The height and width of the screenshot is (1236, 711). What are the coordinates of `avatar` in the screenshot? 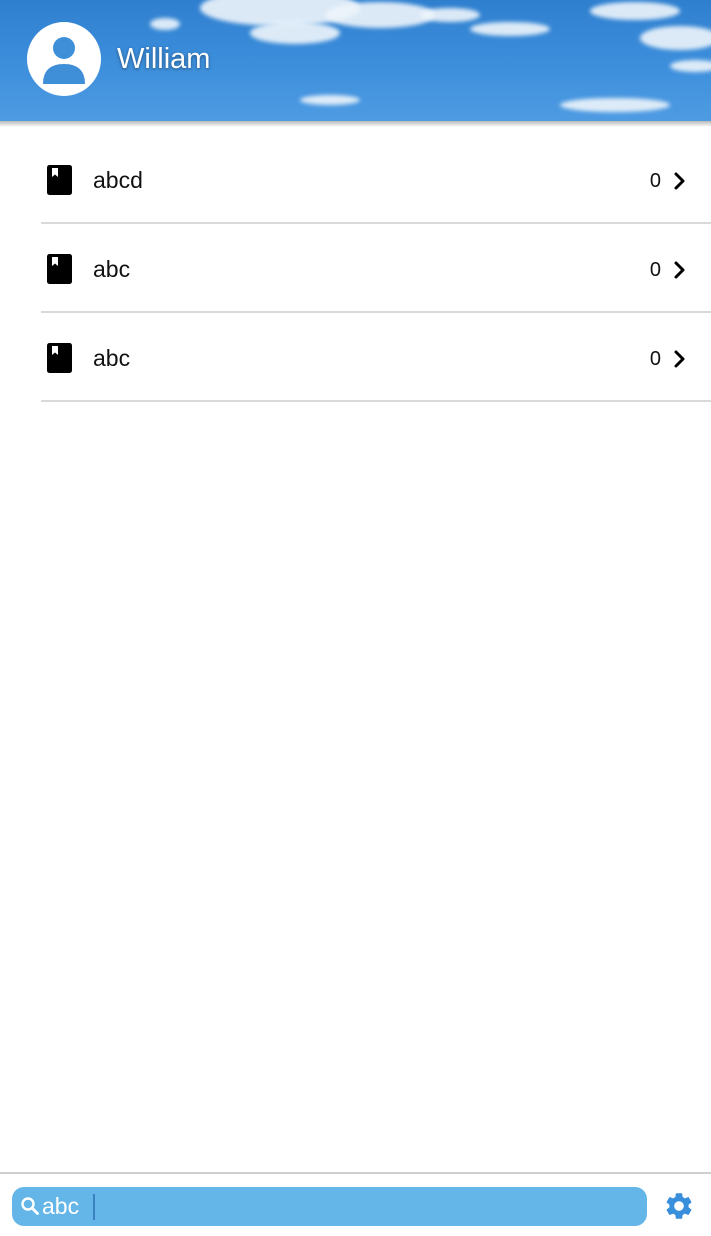 It's located at (64, 59).